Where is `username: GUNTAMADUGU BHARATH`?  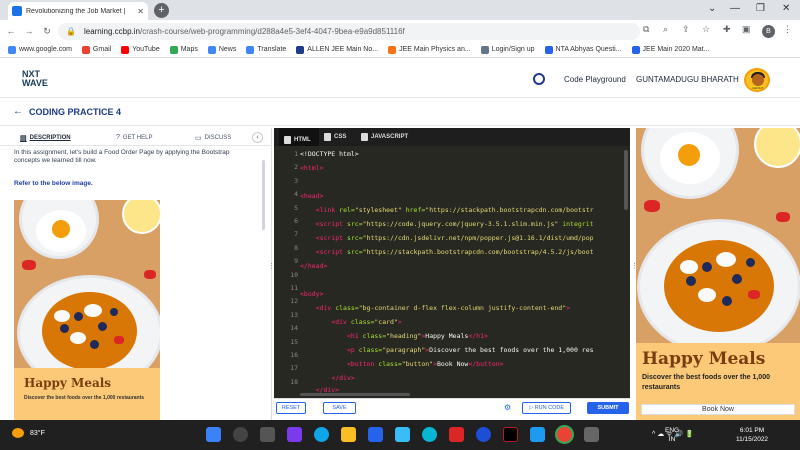 username: GUNTAMADUGU BHARATH is located at coordinates (687, 79).